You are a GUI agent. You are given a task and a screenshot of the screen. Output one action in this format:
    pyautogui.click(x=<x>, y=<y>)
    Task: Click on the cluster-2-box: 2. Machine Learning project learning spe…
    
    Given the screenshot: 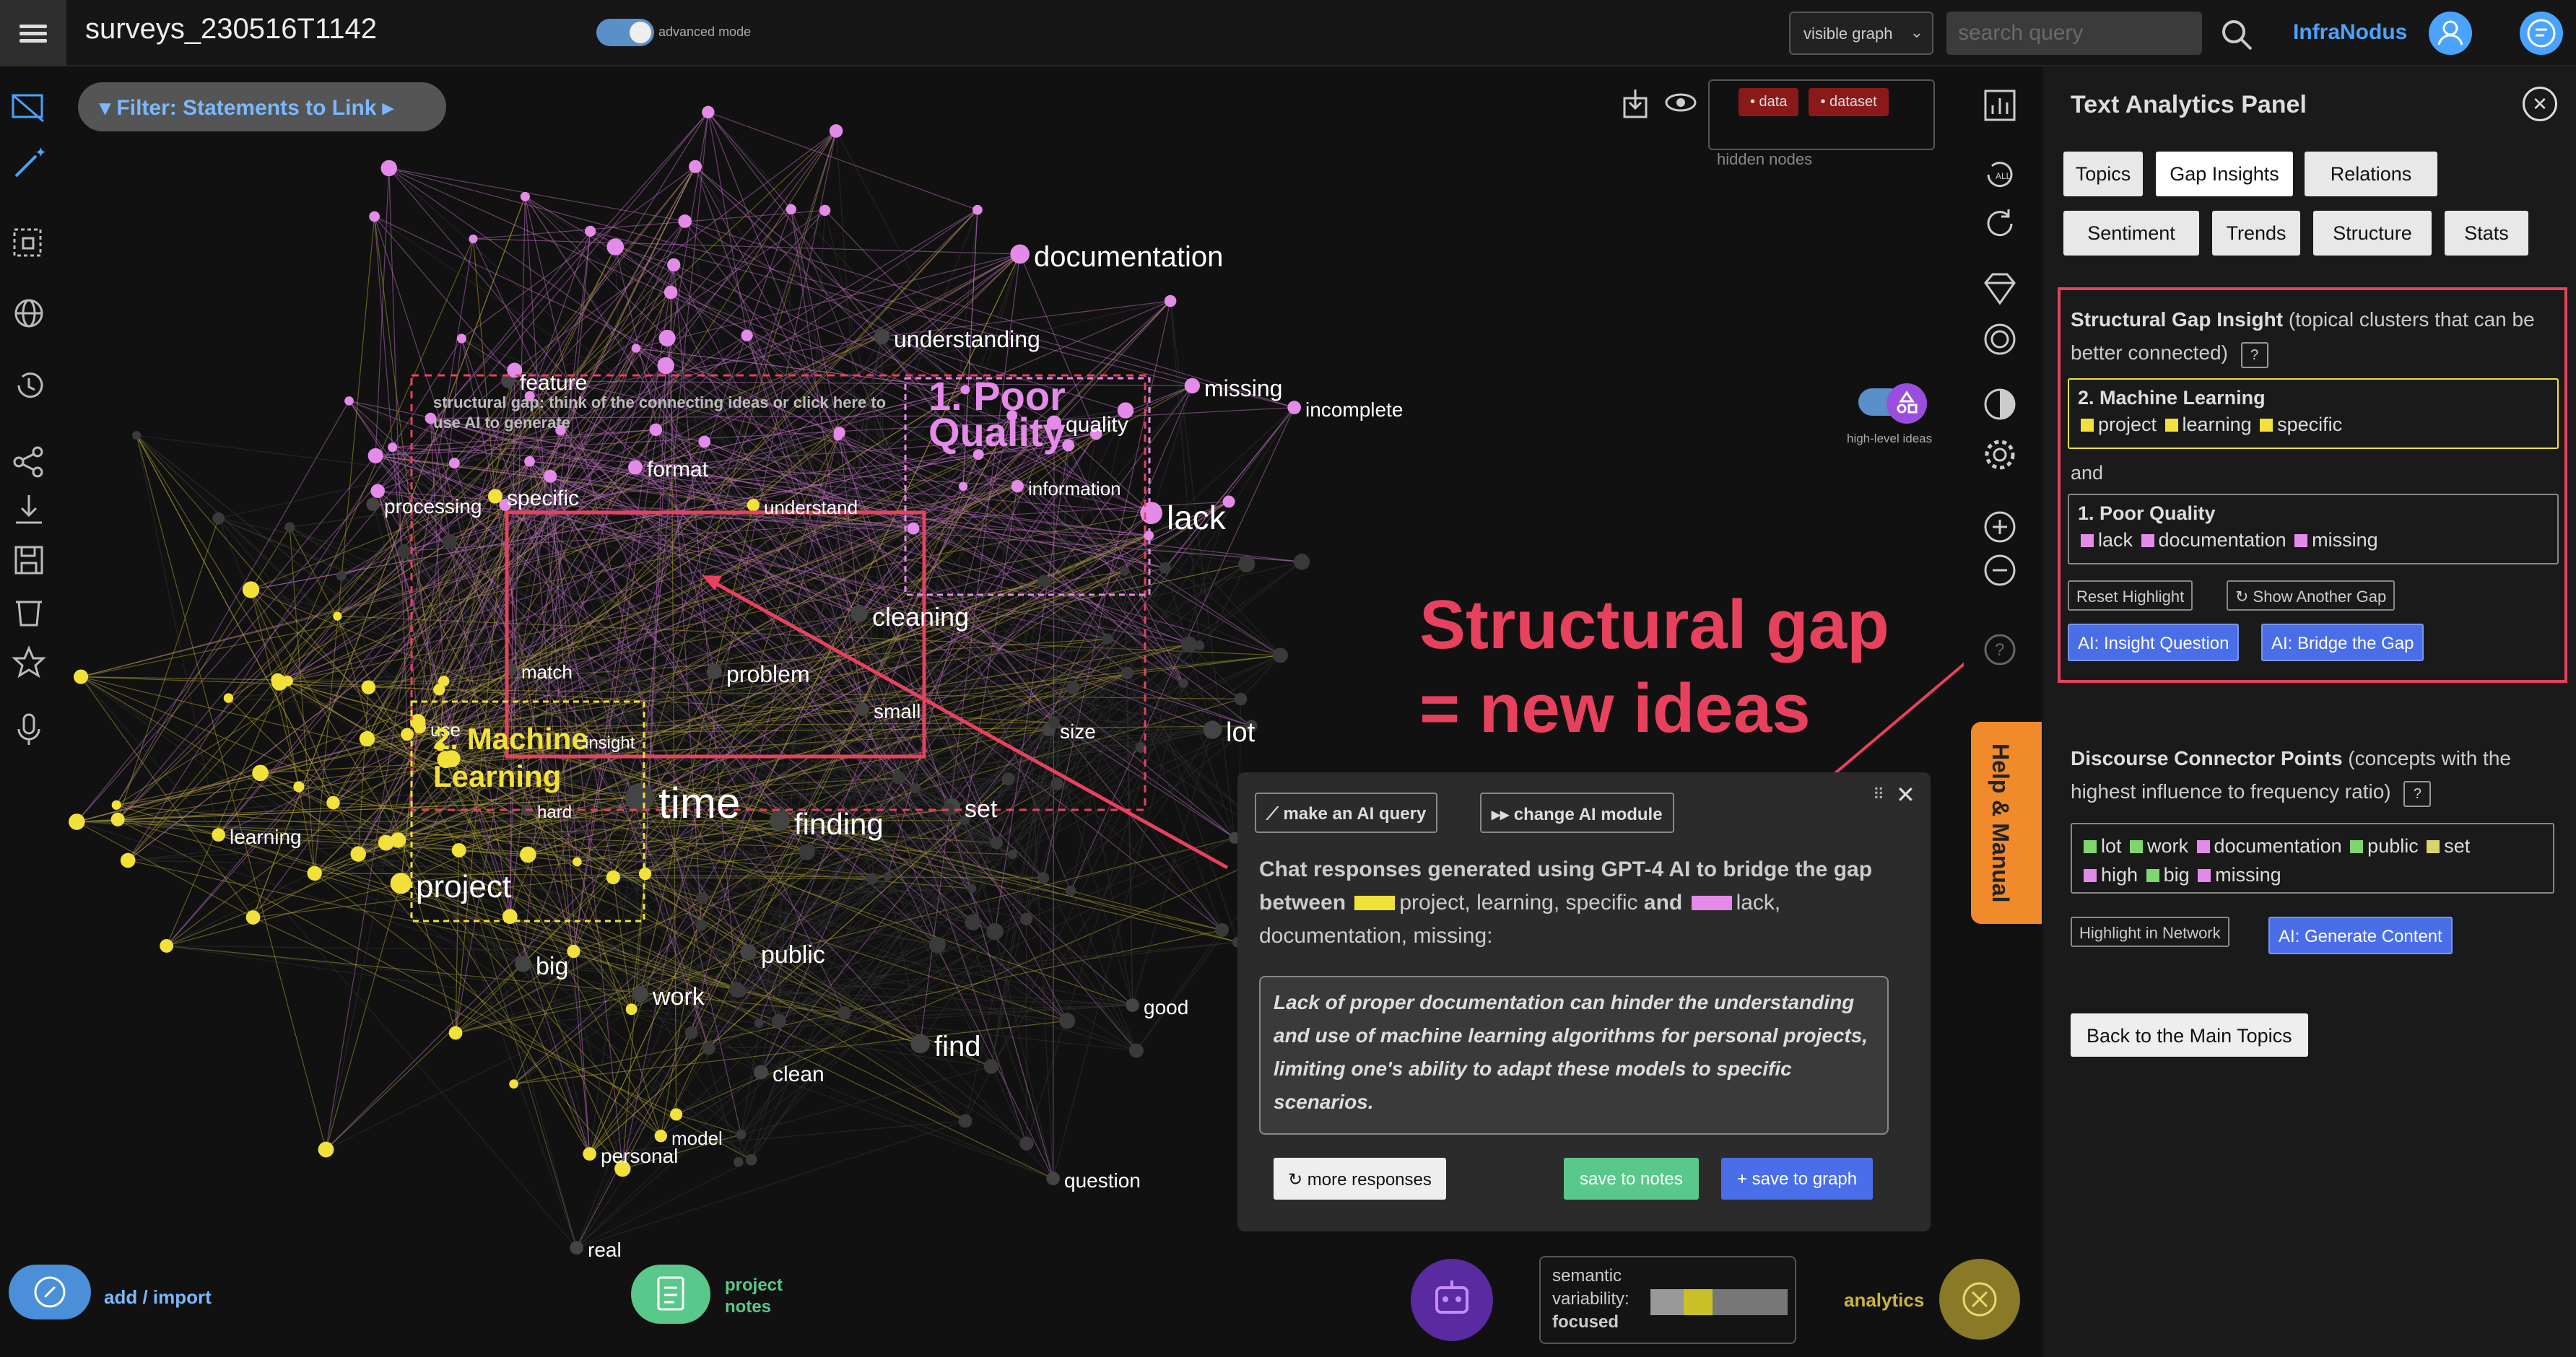 What is the action you would take?
    pyautogui.click(x=2313, y=413)
    